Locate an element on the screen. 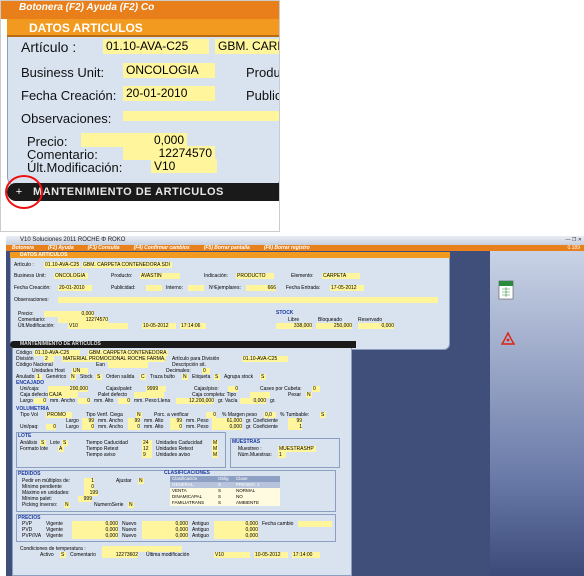 The height and width of the screenshot is (576, 584). lote-section-title: LOTE is located at coordinates (25, 436).